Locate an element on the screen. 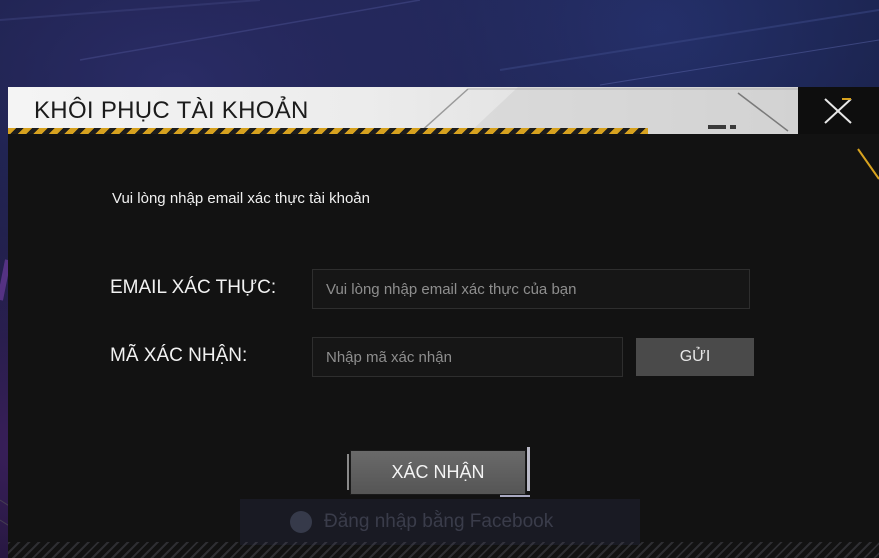  background-facebook-label: Đăng nhập bằng Facebook is located at coordinates (439, 521).